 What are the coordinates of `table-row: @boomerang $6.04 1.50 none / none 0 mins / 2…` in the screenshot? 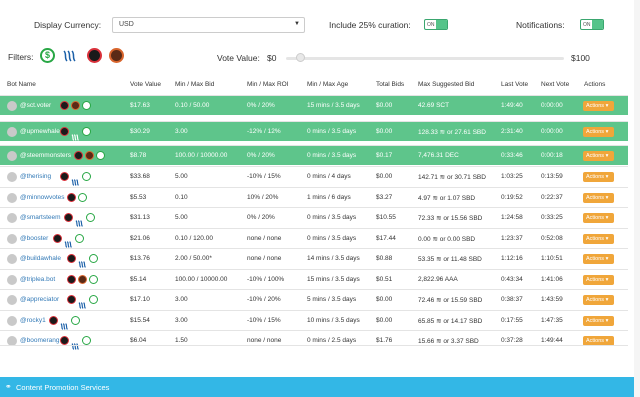 It's located at (314, 340).